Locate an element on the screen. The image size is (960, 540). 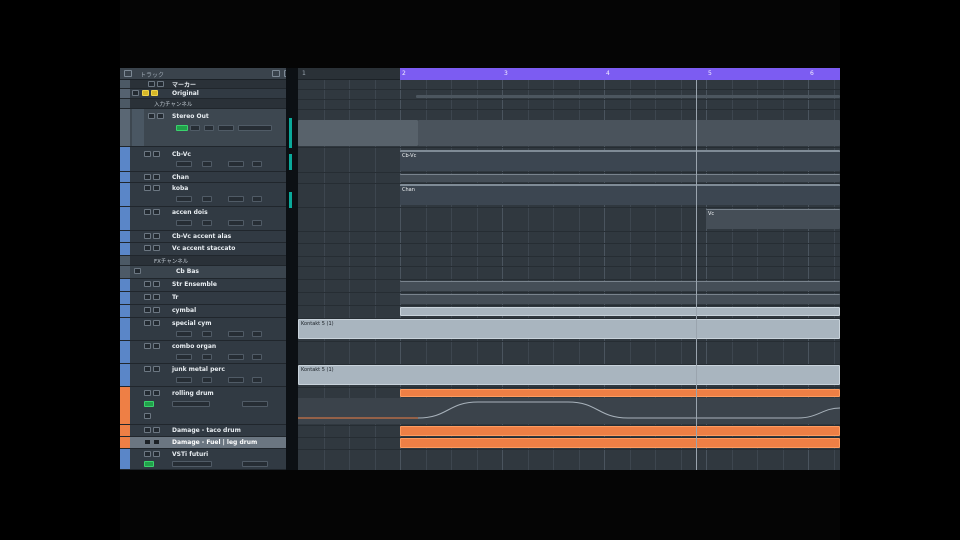
clip-rolling-drum is located at coordinates (620, 393).